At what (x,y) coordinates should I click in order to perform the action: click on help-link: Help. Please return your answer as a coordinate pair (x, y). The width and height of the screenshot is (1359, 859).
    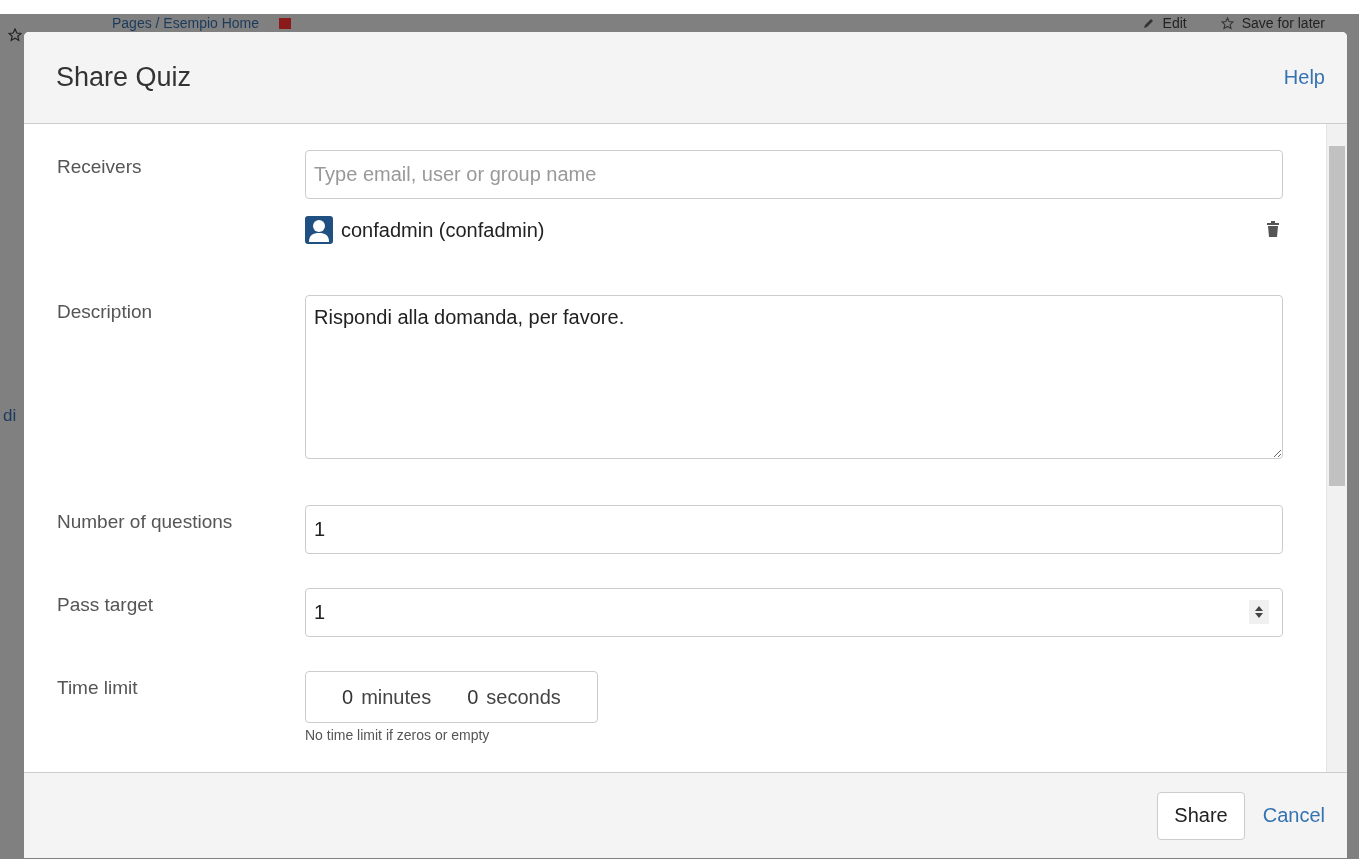
    Looking at the image, I should click on (1304, 77).